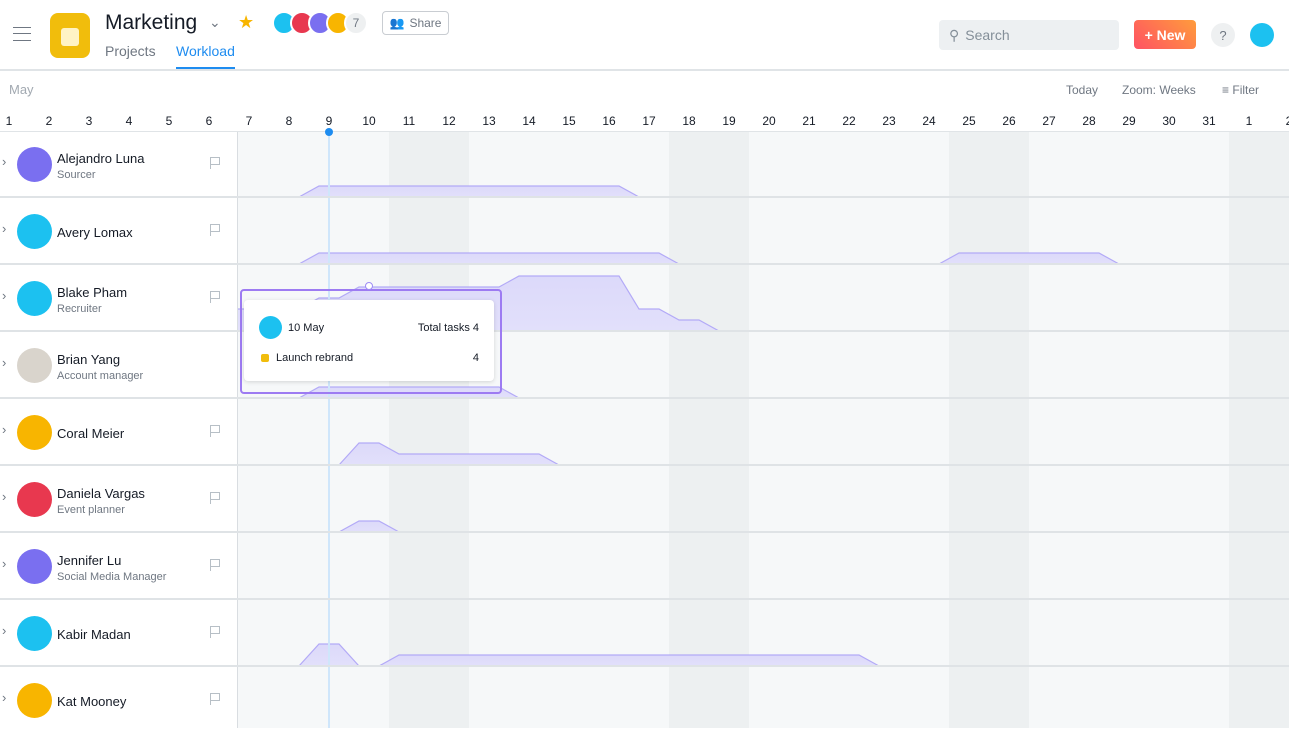 Image resolution: width=1289 pixels, height=735 pixels. I want to click on person-row: › Kabir Madan, so click(119, 634).